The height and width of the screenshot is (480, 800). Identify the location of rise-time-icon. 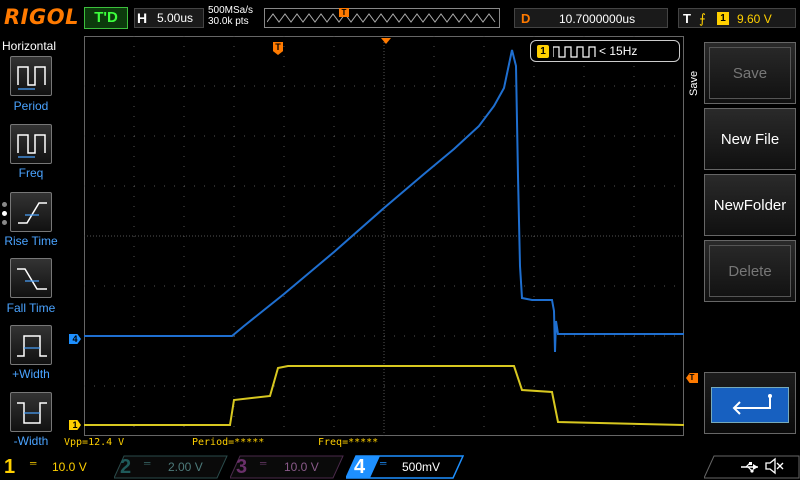
(32, 213).